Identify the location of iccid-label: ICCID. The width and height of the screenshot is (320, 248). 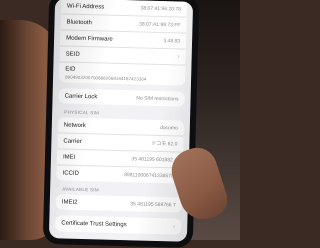
(71, 173).